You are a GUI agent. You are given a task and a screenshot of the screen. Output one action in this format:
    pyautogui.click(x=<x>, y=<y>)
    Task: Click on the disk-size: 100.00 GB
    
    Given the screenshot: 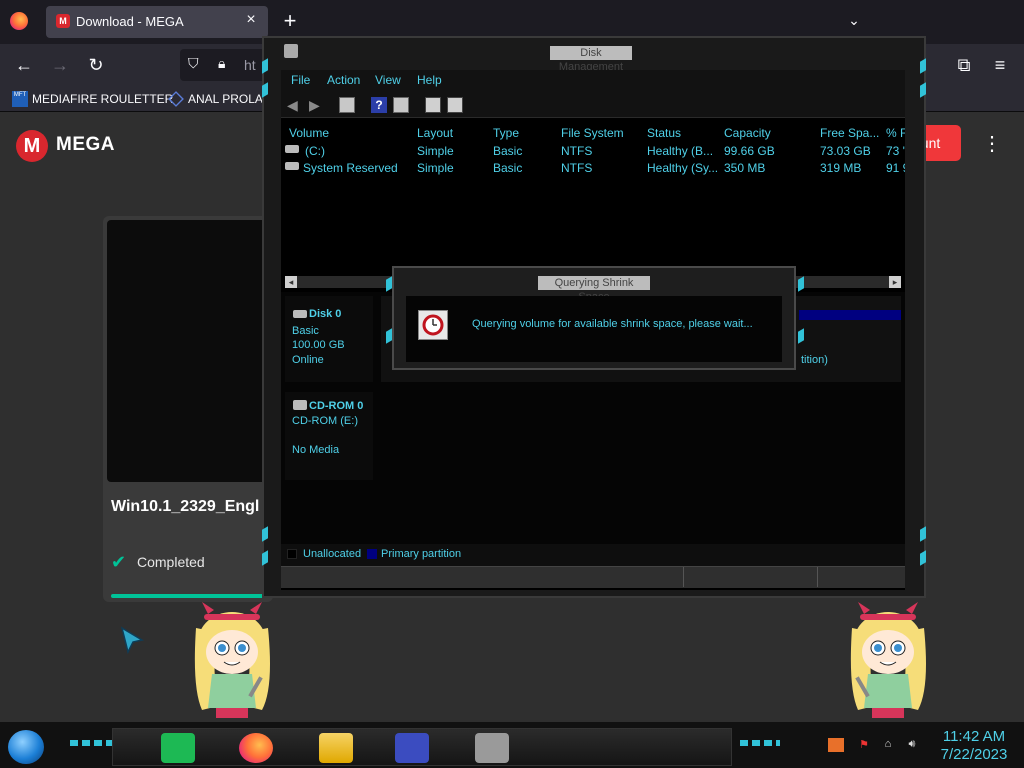 What is the action you would take?
    pyautogui.click(x=318, y=345)
    